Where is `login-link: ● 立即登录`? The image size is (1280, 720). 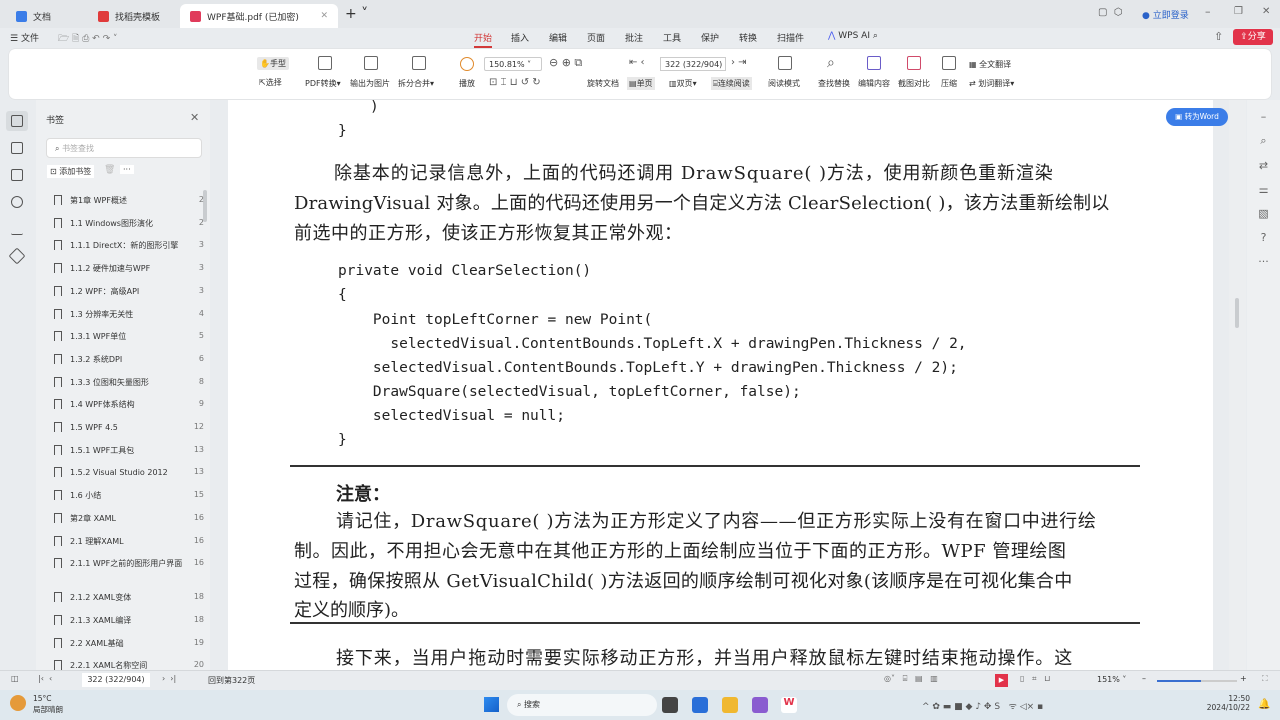
login-link: ● 立即登录 is located at coordinates (1165, 14).